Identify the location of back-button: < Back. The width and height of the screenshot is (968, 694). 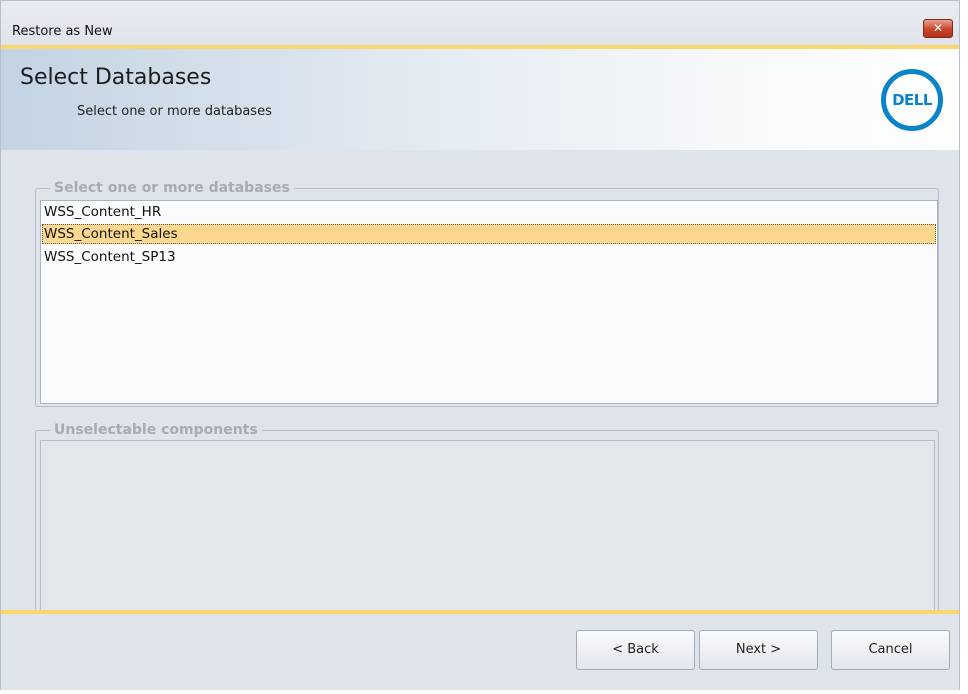
(635, 650).